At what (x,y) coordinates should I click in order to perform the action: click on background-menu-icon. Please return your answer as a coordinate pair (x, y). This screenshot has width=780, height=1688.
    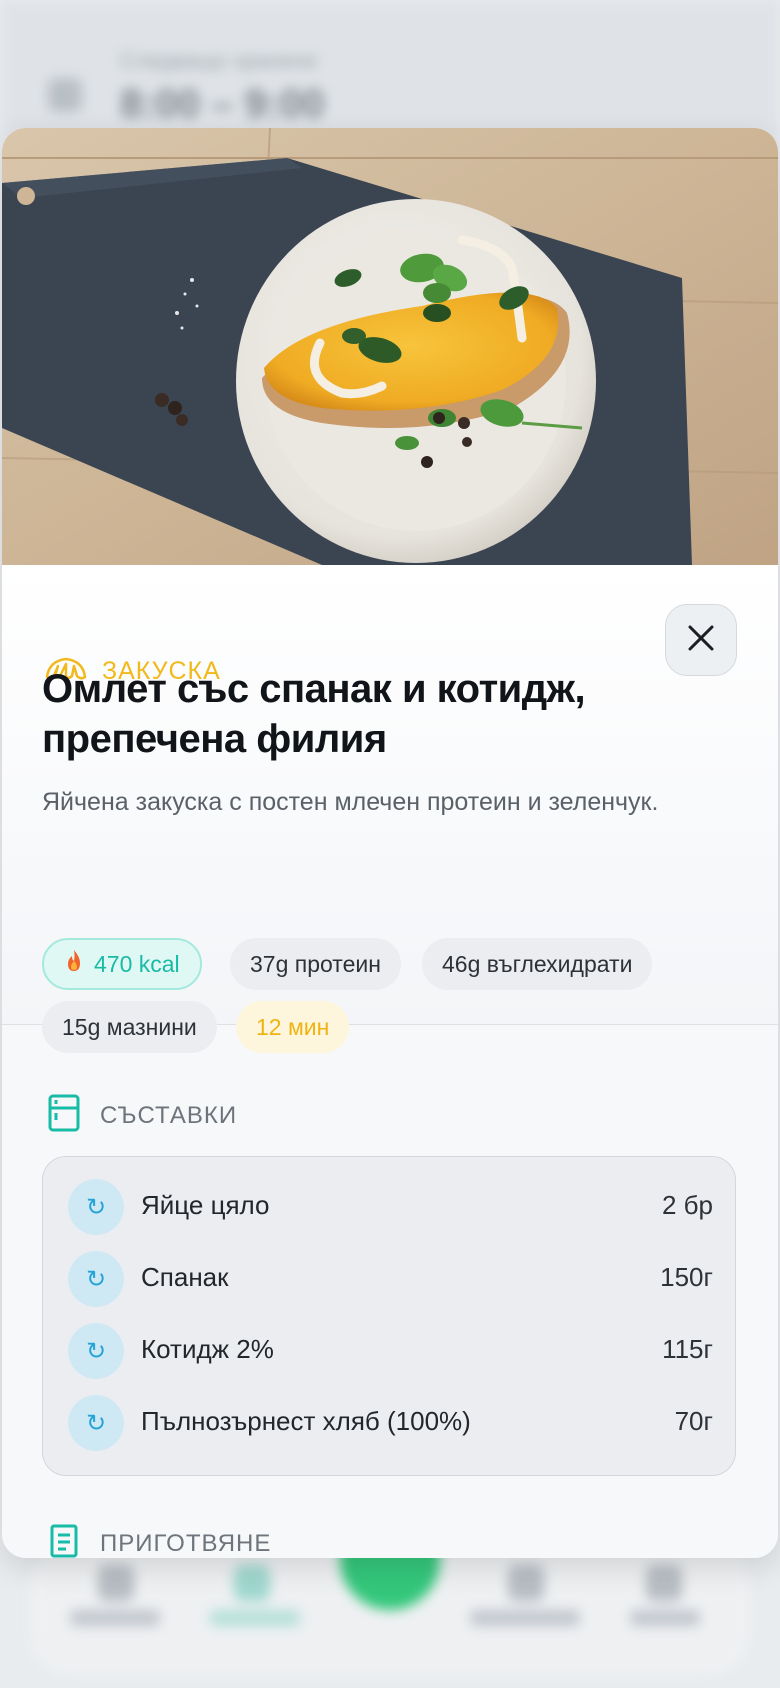
    Looking at the image, I should click on (65, 95).